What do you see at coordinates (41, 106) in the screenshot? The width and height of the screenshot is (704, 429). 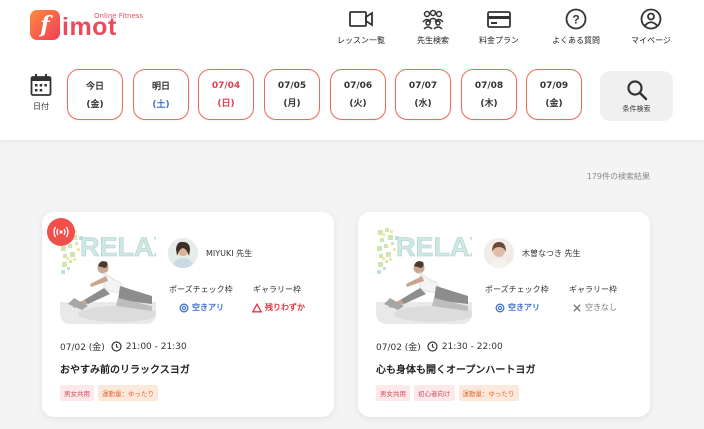 I see `date-picker-label: 日付` at bounding box center [41, 106].